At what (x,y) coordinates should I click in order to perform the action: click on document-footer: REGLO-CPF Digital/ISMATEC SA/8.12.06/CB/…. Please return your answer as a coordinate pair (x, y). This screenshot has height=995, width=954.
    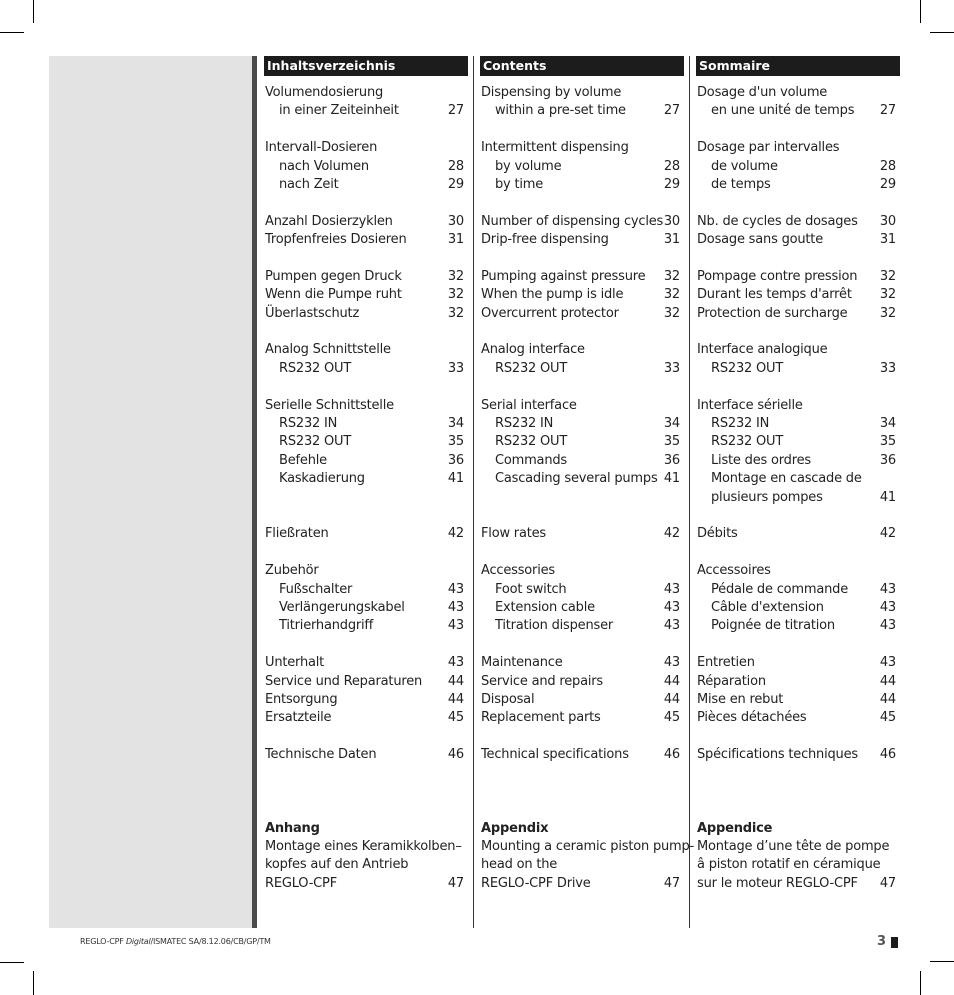
    Looking at the image, I should click on (175, 941).